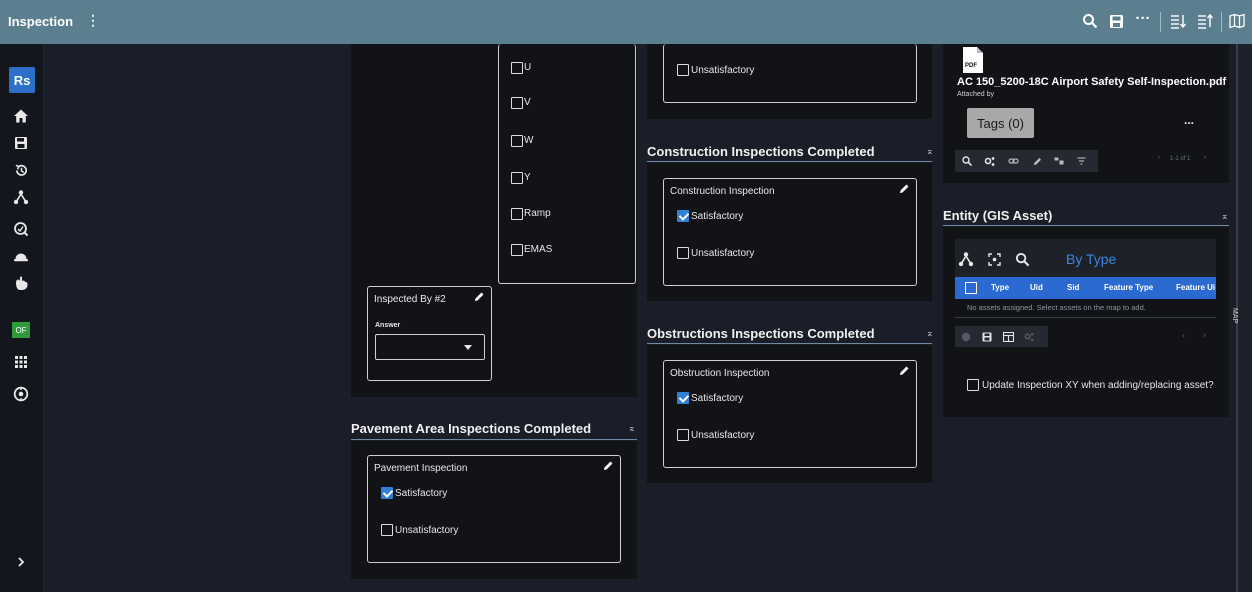 The height and width of the screenshot is (592, 1252). Describe the element at coordinates (1091, 259) in the screenshot. I see `by-type-tab: By Type` at that location.